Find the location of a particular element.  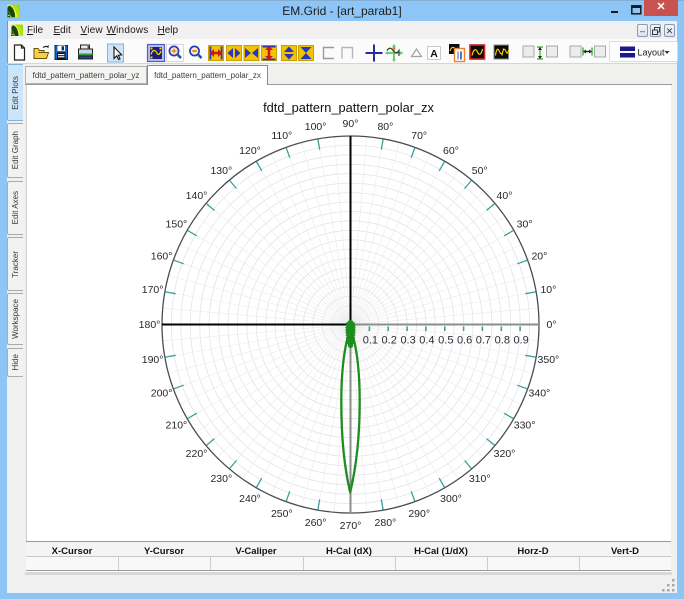

svg-text: 190° is located at coordinates (153, 360).